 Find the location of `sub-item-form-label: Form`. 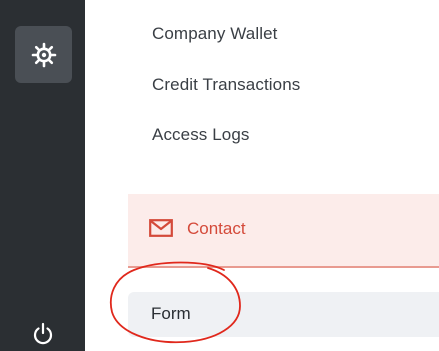

sub-item-form-label: Form is located at coordinates (171, 313).